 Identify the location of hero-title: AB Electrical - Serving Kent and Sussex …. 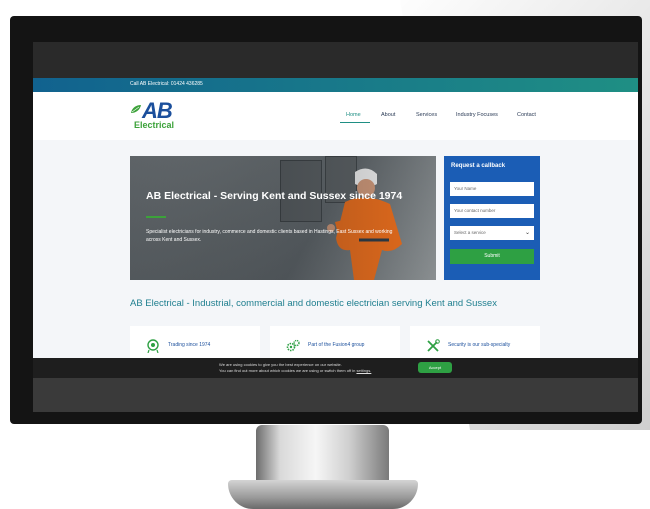
(274, 196).